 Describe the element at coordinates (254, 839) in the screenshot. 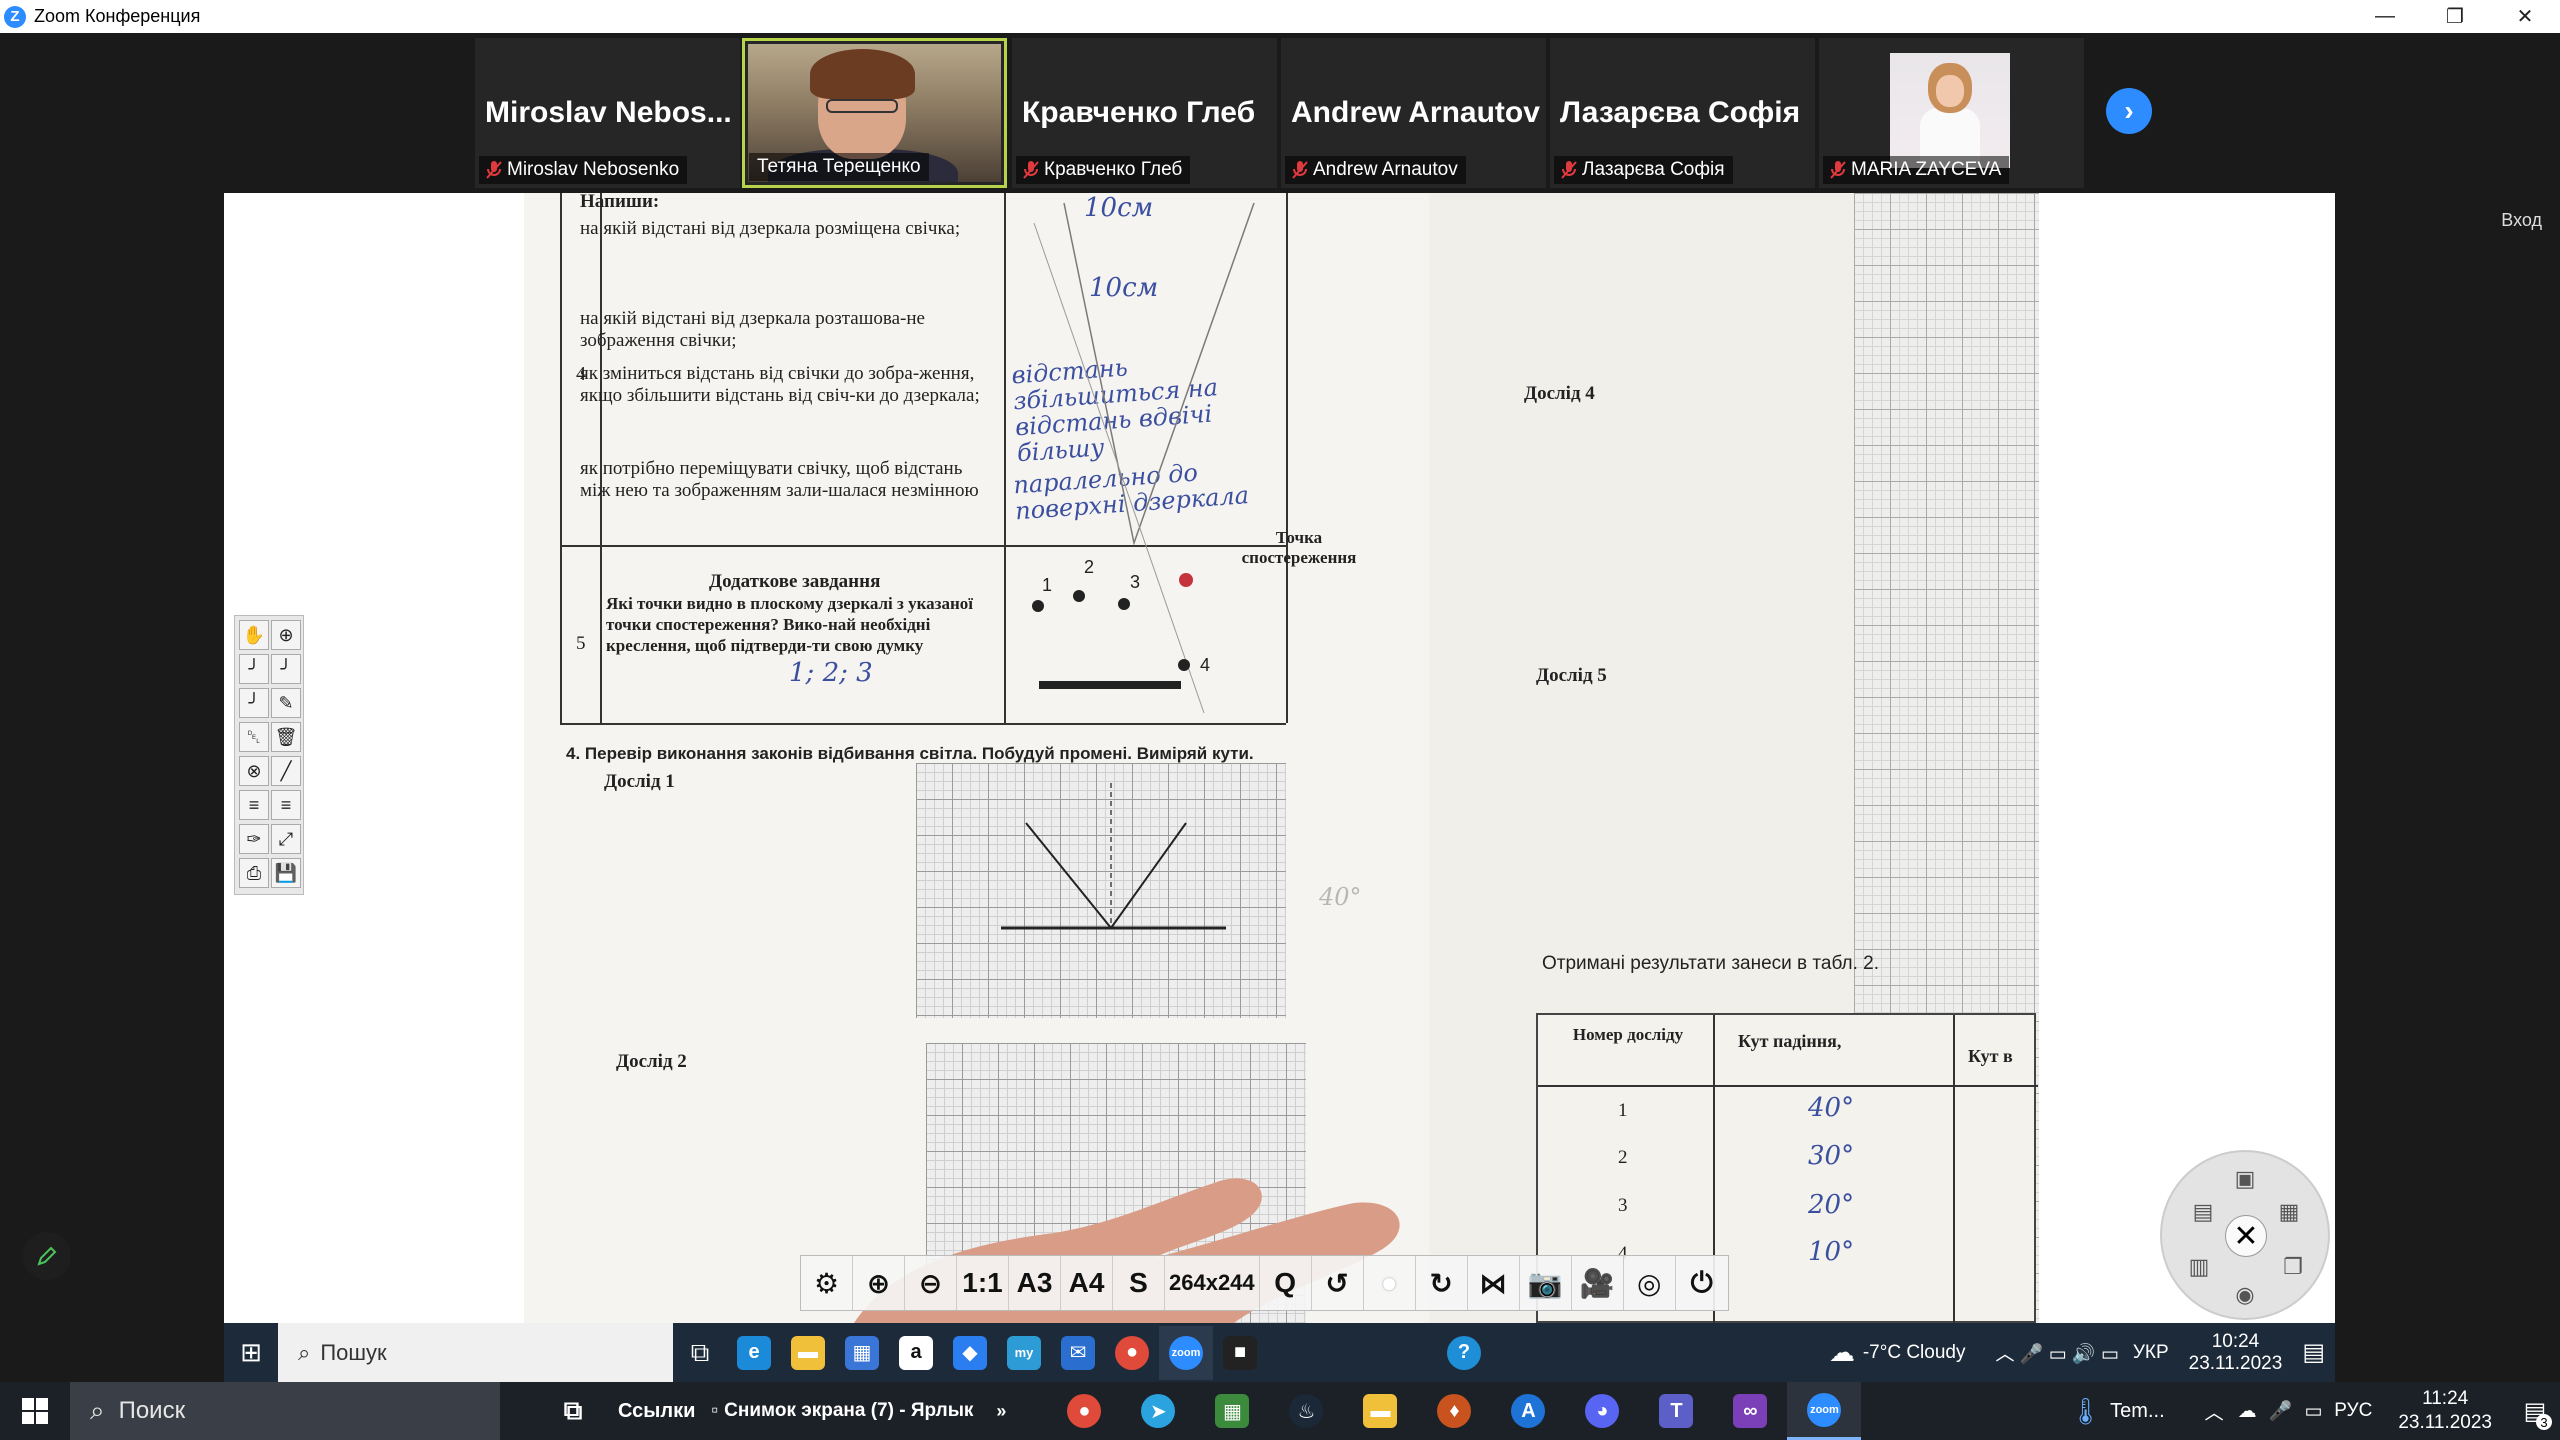

I see `eyedropper-icon: ✑` at that location.